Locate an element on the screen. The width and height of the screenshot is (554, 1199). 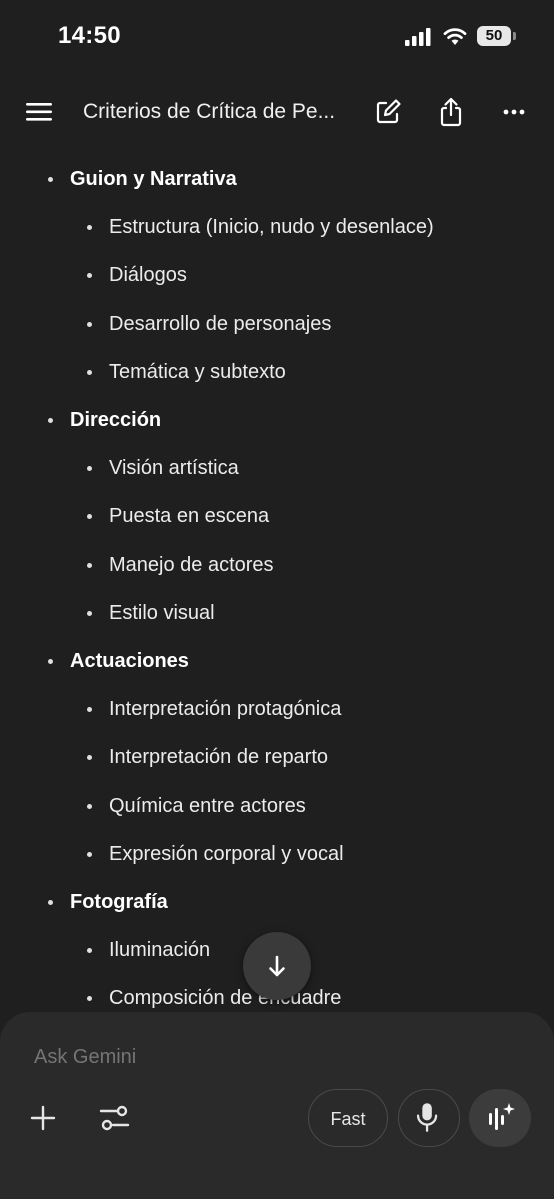
mic-icon is located at coordinates (427, 1117).